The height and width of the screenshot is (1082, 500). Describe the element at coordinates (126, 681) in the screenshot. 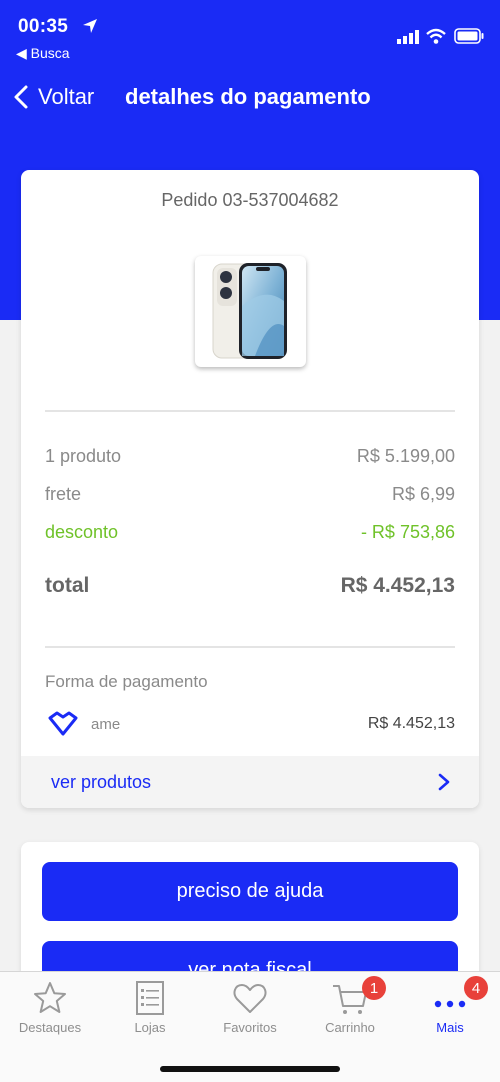

I see `payment-method-label: Forma de pagamento` at that location.